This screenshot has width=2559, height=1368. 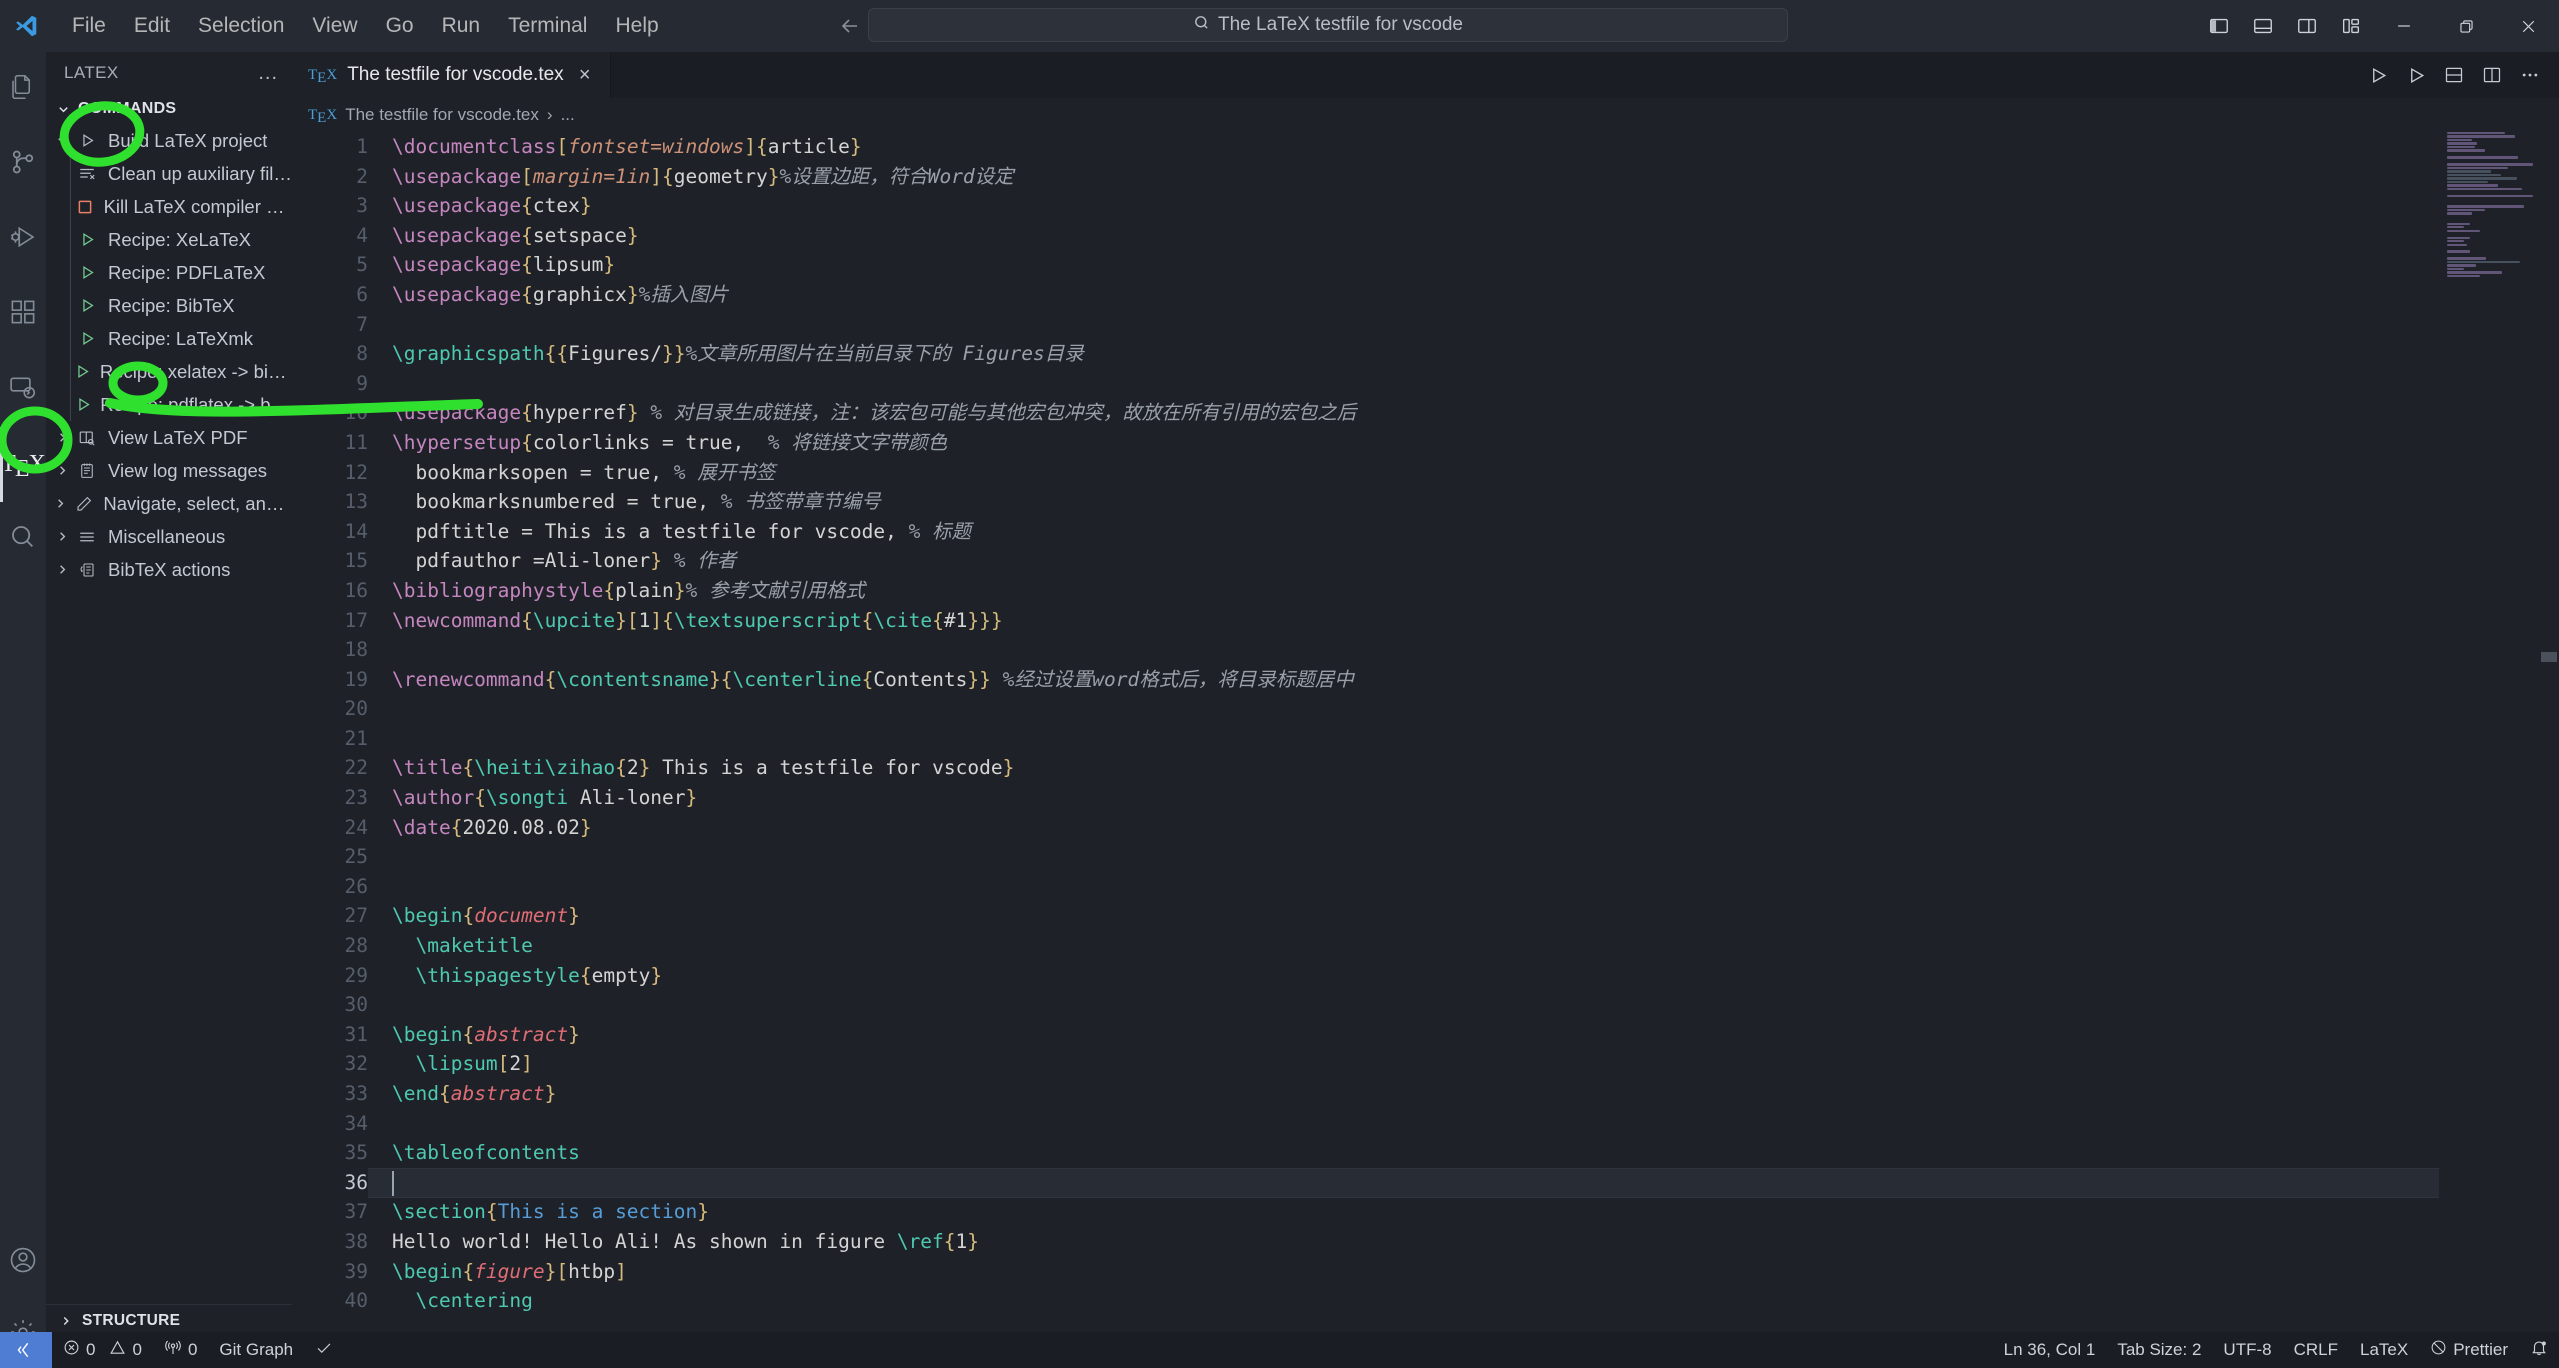 I want to click on editor-tab-testfile: TEX The testfile for vscode.tex ×, so click(x=451, y=75).